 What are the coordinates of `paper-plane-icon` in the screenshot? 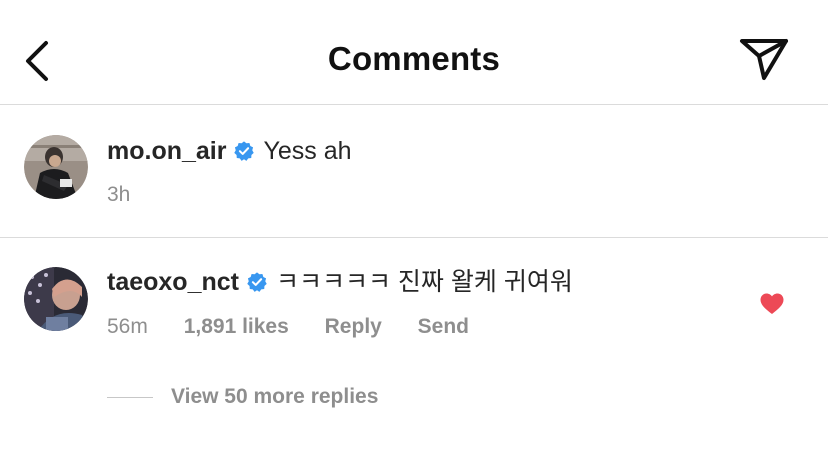 It's located at (764, 59).